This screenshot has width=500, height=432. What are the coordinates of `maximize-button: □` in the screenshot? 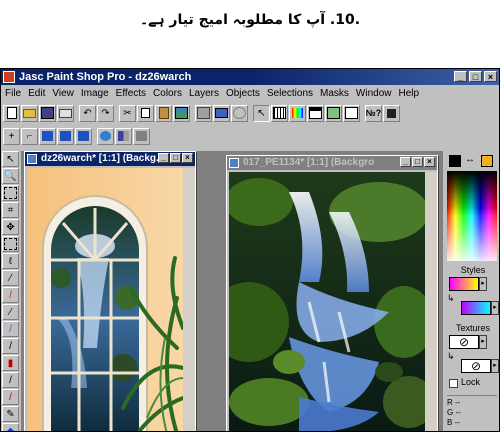 It's located at (475, 76).